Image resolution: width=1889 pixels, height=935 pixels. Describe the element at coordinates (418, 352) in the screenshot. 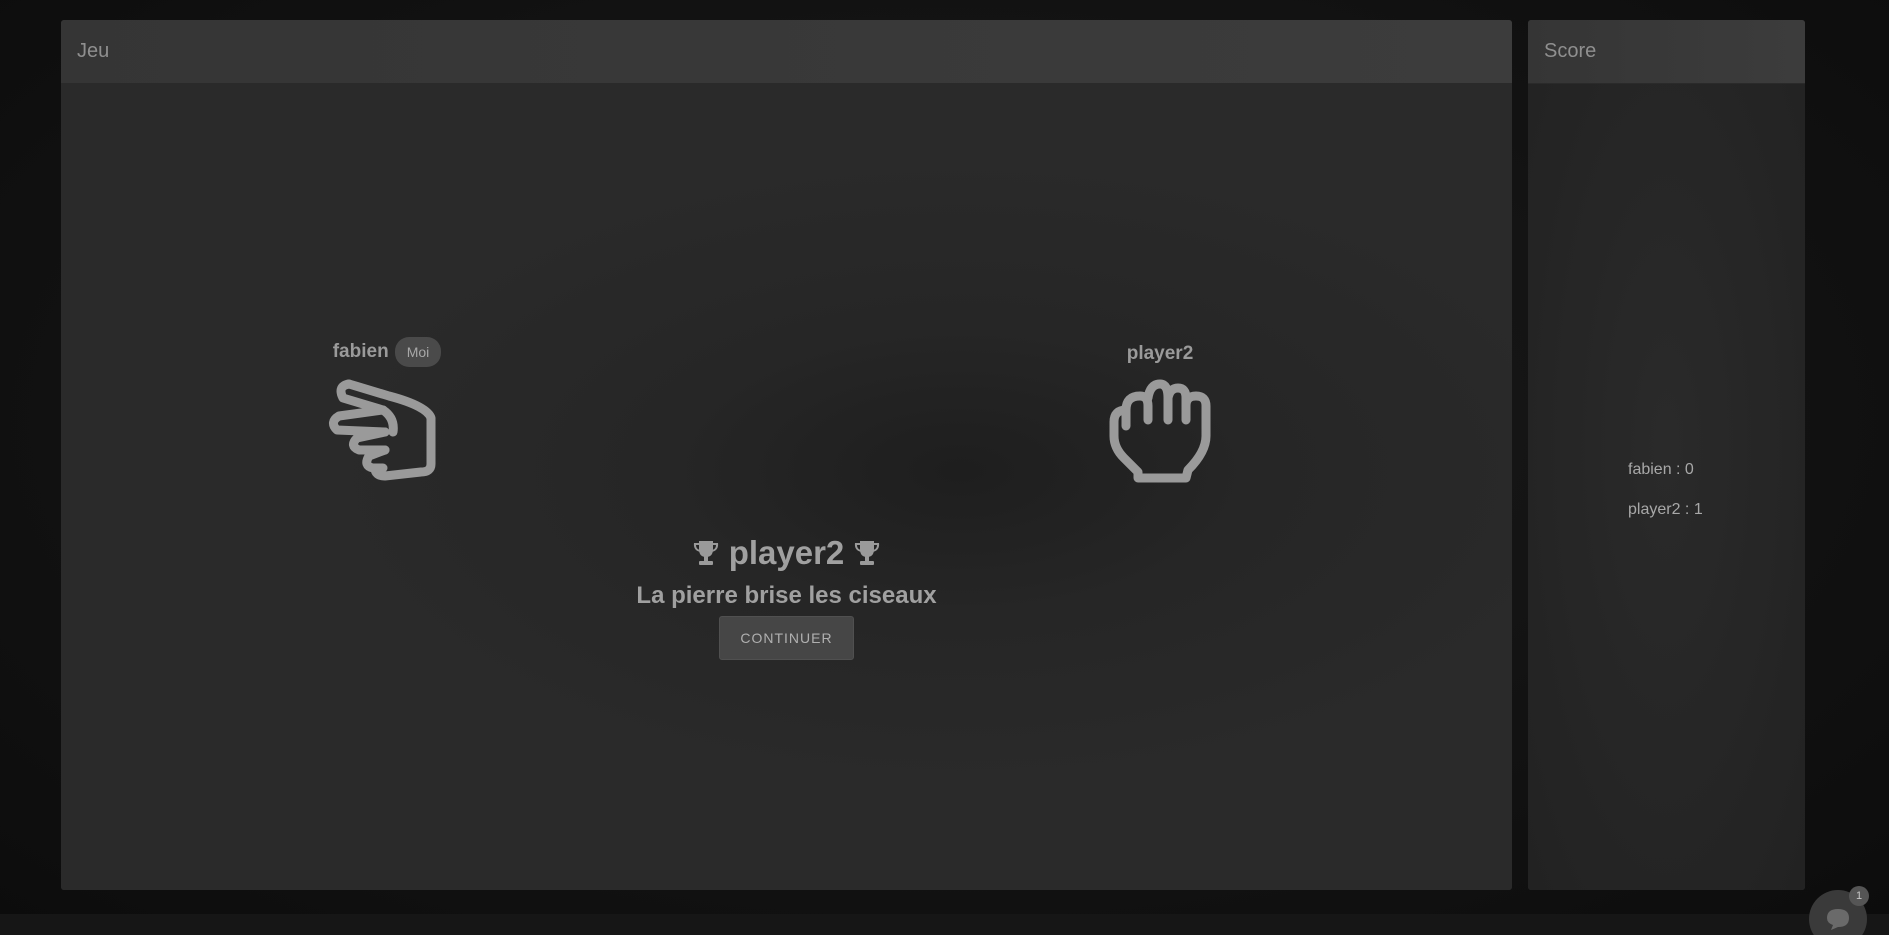

I see `me-badge: Moi` at that location.